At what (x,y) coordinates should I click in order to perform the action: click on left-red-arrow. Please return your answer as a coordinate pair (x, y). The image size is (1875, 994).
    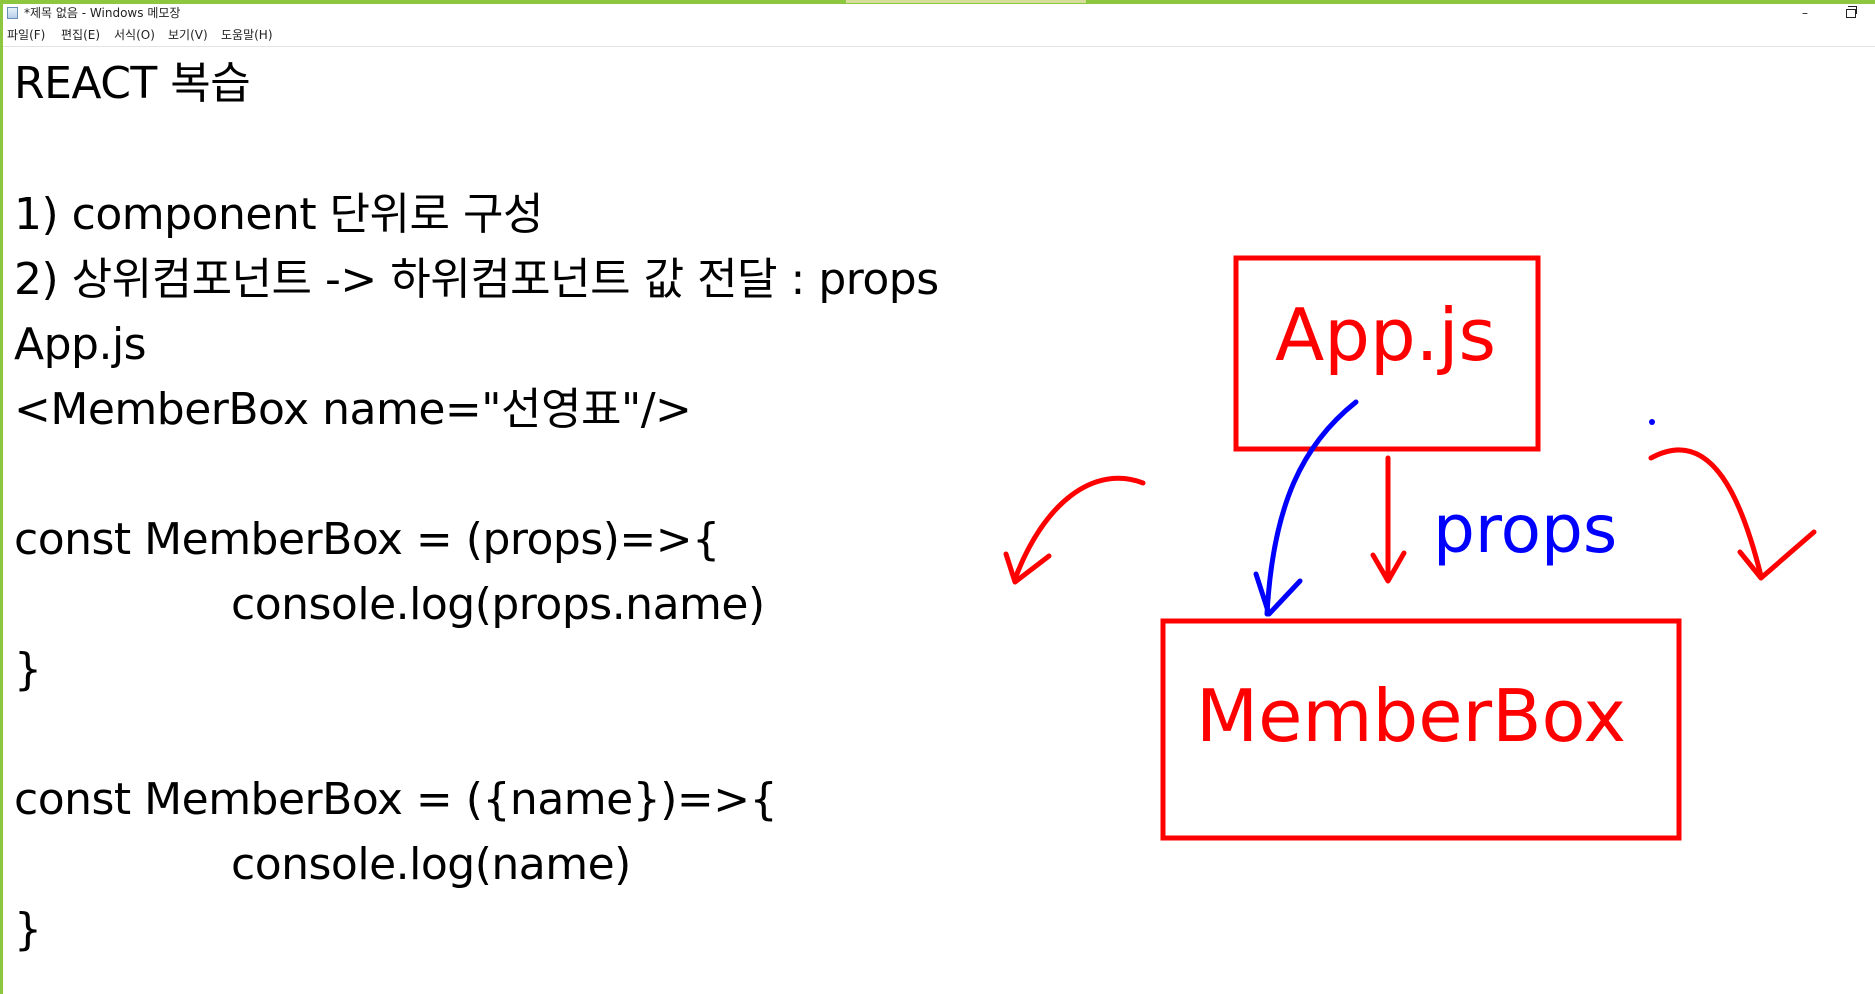
    Looking at the image, I should click on (1079, 528).